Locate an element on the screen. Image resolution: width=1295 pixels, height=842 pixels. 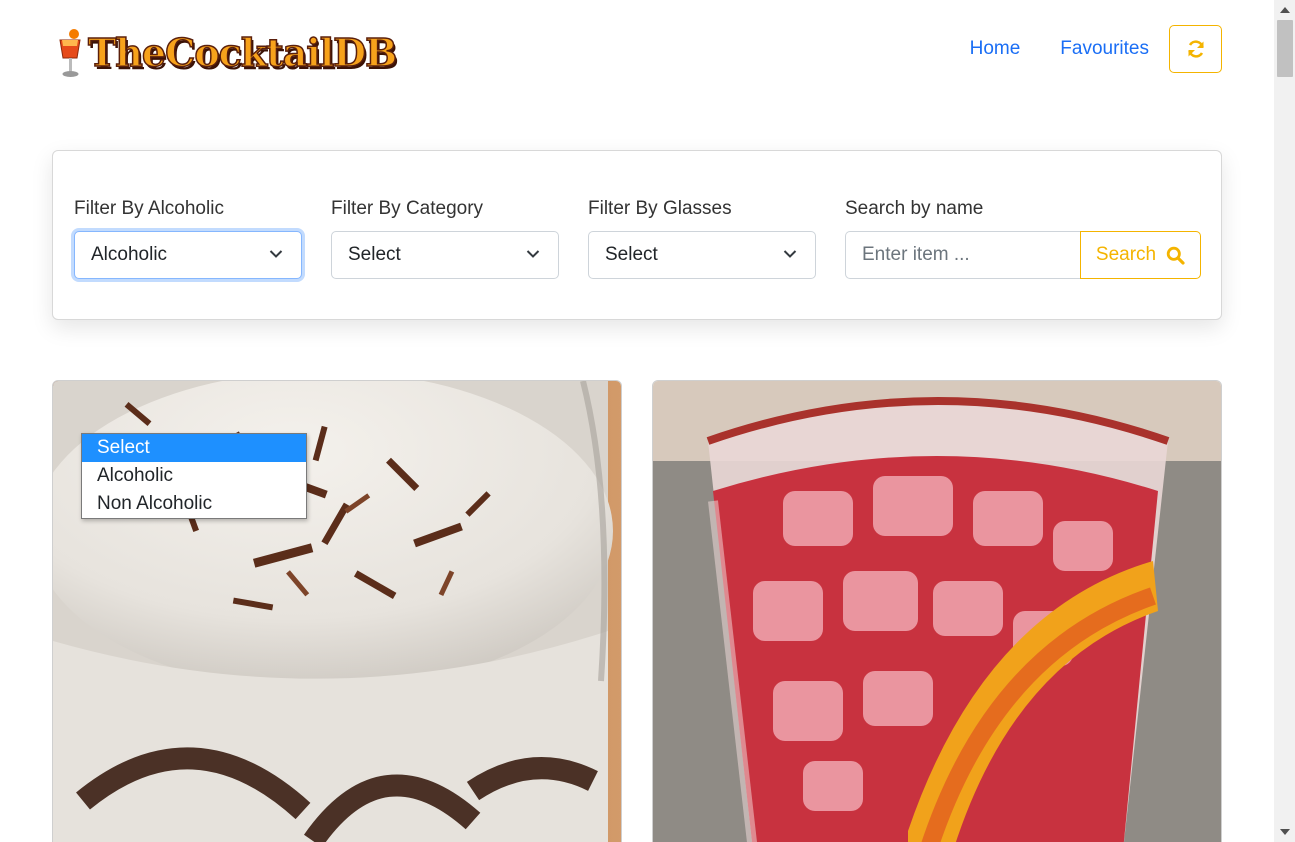
alcoholic-filter-group: Filter By Alcoholic Alcoholic is located at coordinates (188, 238).